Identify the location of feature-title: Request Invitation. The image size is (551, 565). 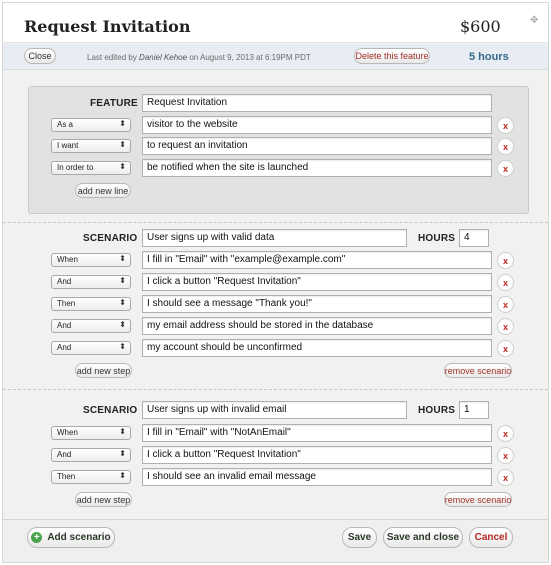
(107, 26).